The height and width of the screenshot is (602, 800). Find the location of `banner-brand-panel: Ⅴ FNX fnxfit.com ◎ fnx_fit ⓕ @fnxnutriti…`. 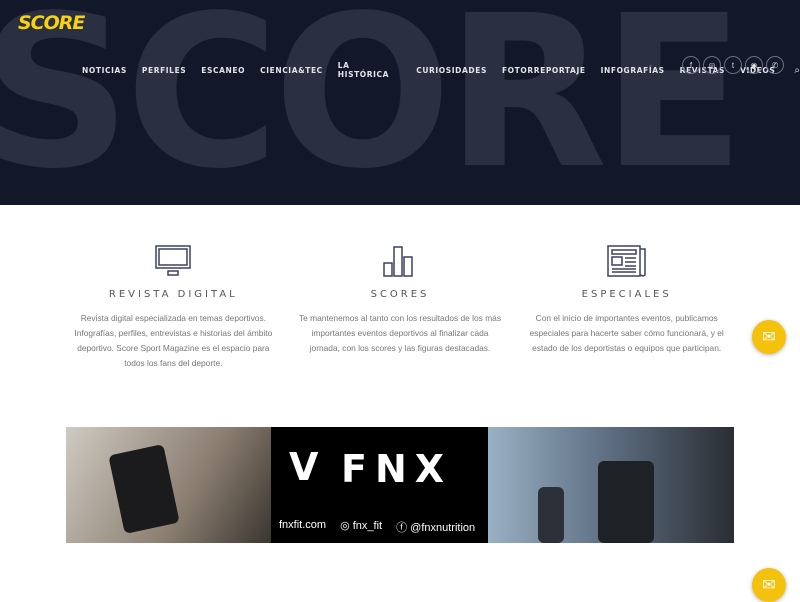

banner-brand-panel: Ⅴ FNX fnxfit.com ◎ fnx_fit ⓕ @fnxnutriti… is located at coordinates (379, 485).